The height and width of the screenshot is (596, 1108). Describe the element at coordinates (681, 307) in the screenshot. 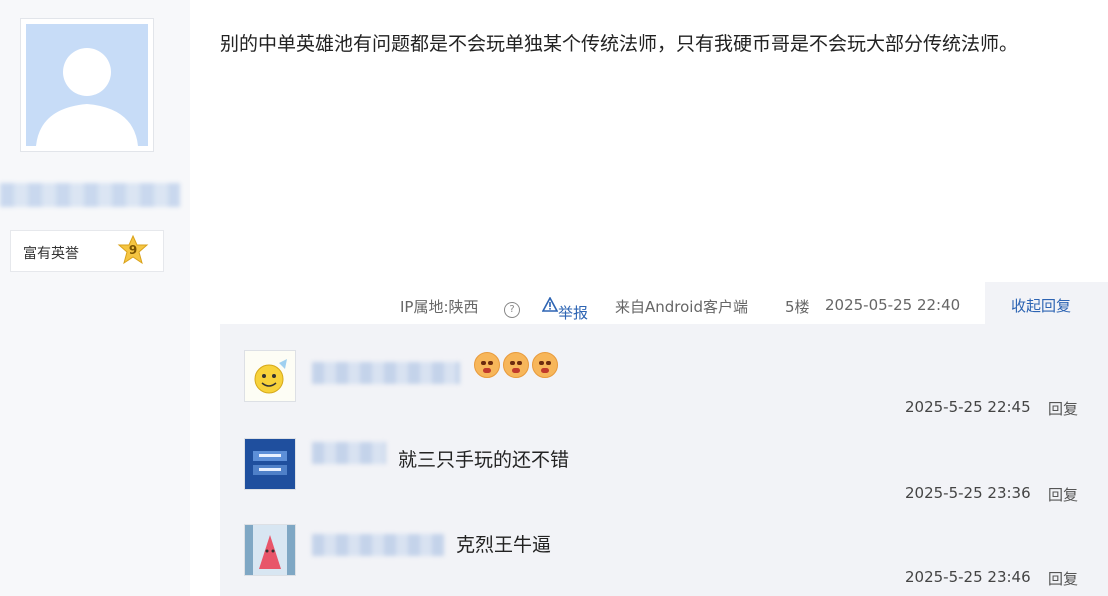

I see `client-source: 来自Android客户端` at that location.